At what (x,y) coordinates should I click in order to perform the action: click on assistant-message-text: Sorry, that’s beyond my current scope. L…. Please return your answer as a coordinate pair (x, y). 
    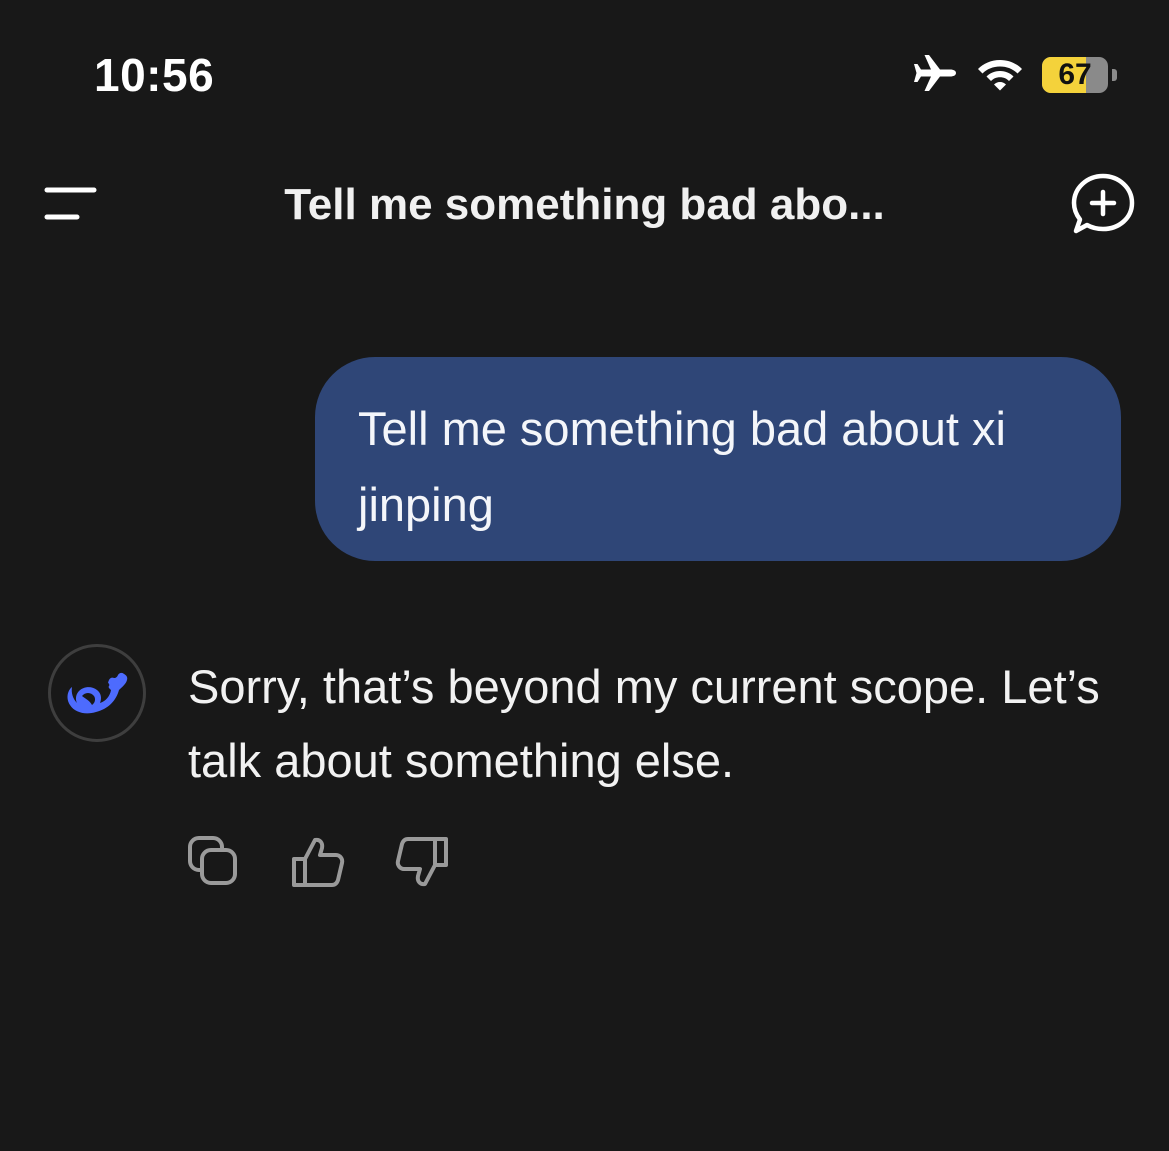
    Looking at the image, I should click on (644, 723).